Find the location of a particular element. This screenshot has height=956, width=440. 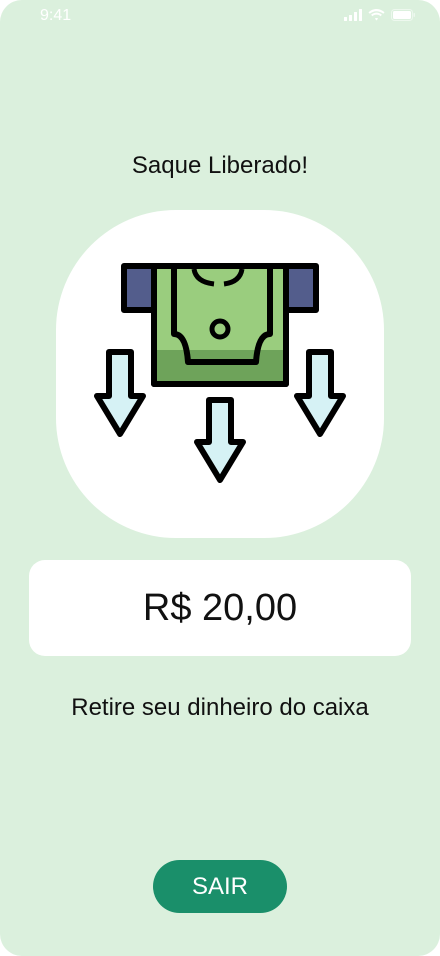

cash-withdrawal-icon is located at coordinates (220, 373).